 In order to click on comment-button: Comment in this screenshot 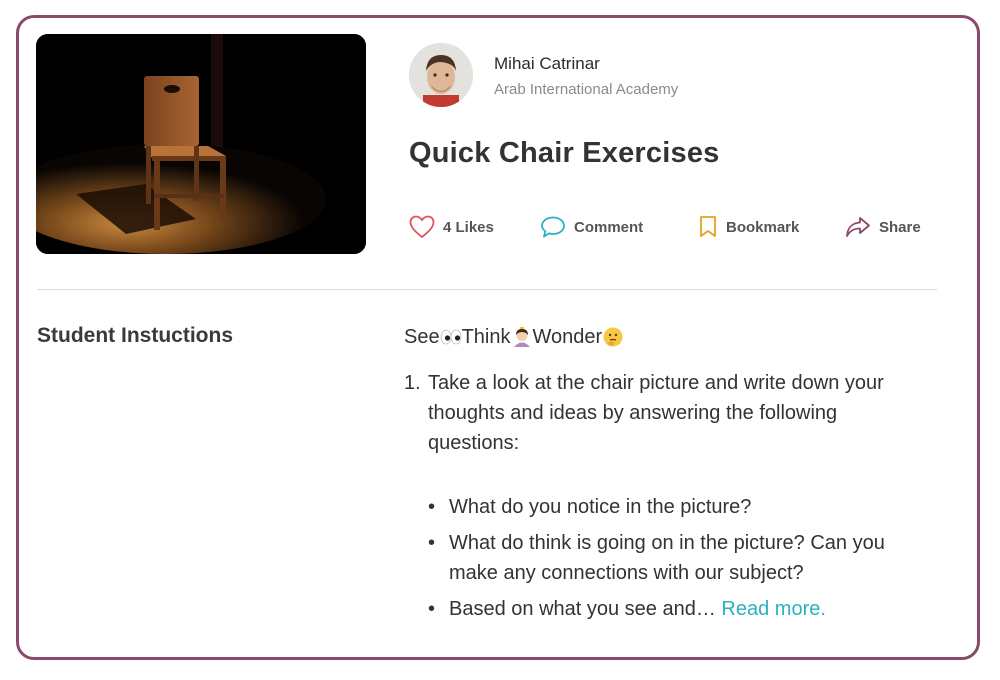, I will do `click(591, 227)`.